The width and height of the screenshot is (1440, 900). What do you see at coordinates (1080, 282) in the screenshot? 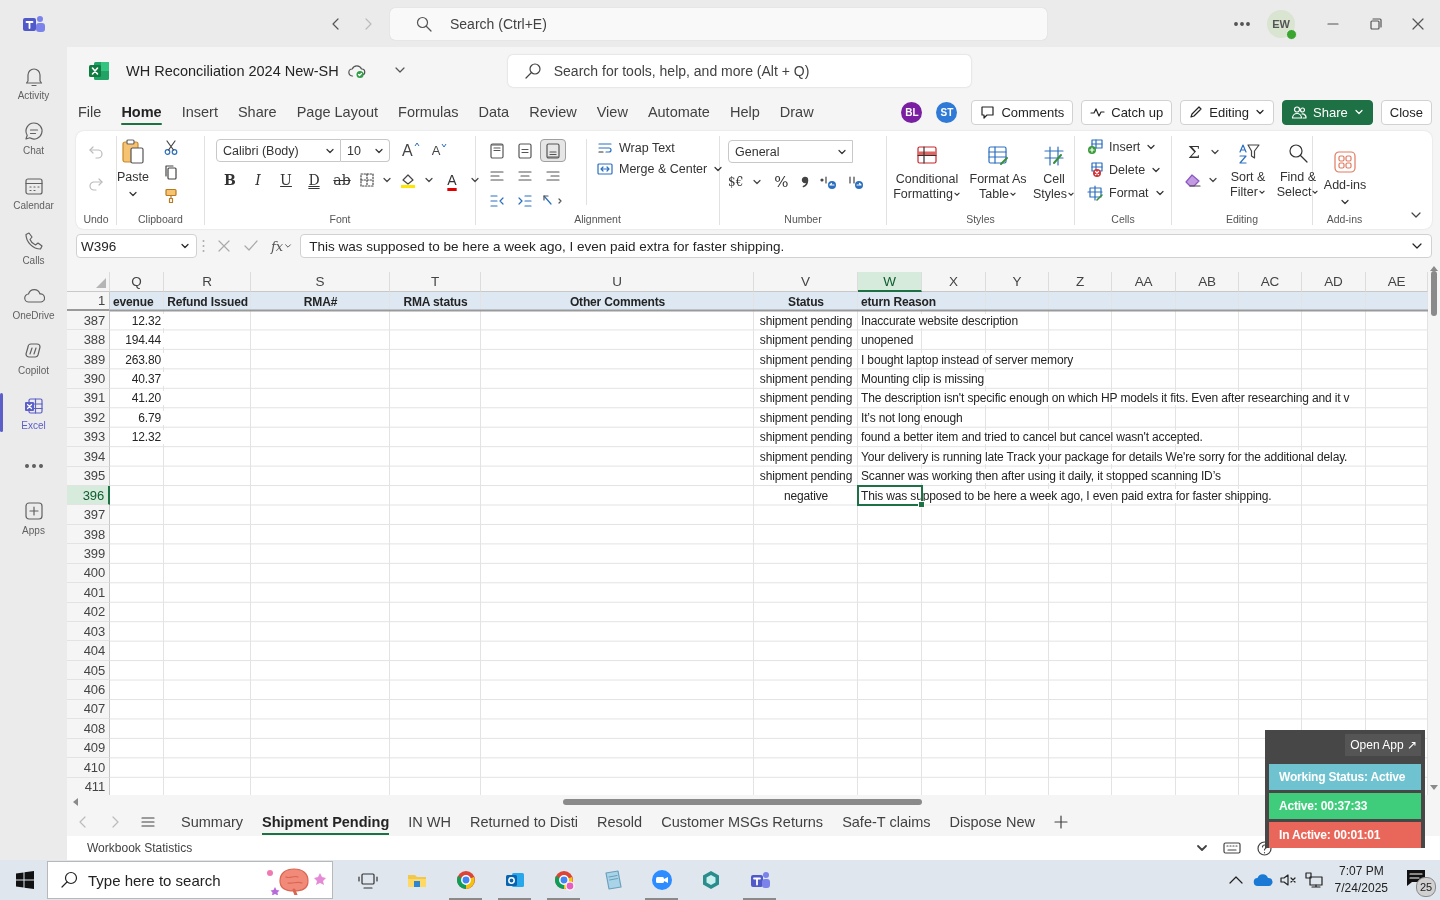
I see `column-header: Z` at bounding box center [1080, 282].